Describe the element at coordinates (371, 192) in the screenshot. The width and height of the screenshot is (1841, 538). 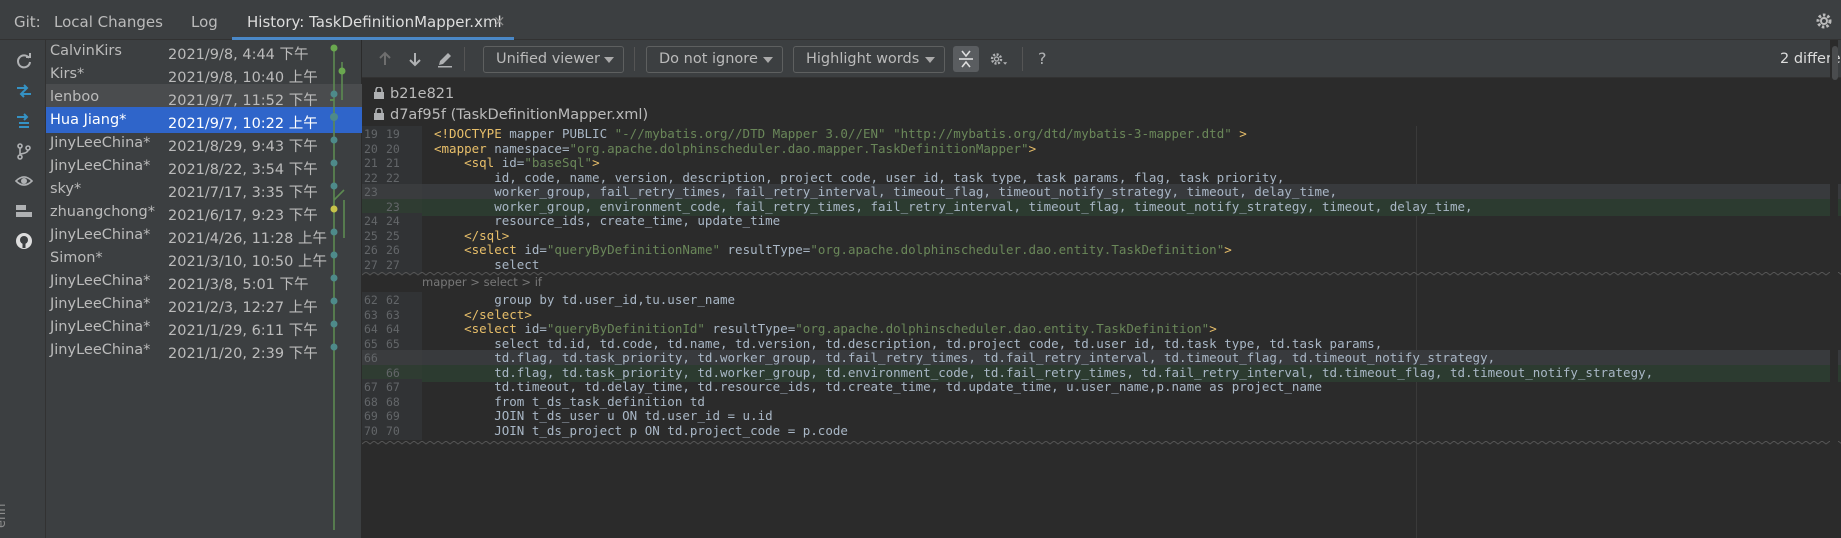
I see `left-line-number: 23` at that location.